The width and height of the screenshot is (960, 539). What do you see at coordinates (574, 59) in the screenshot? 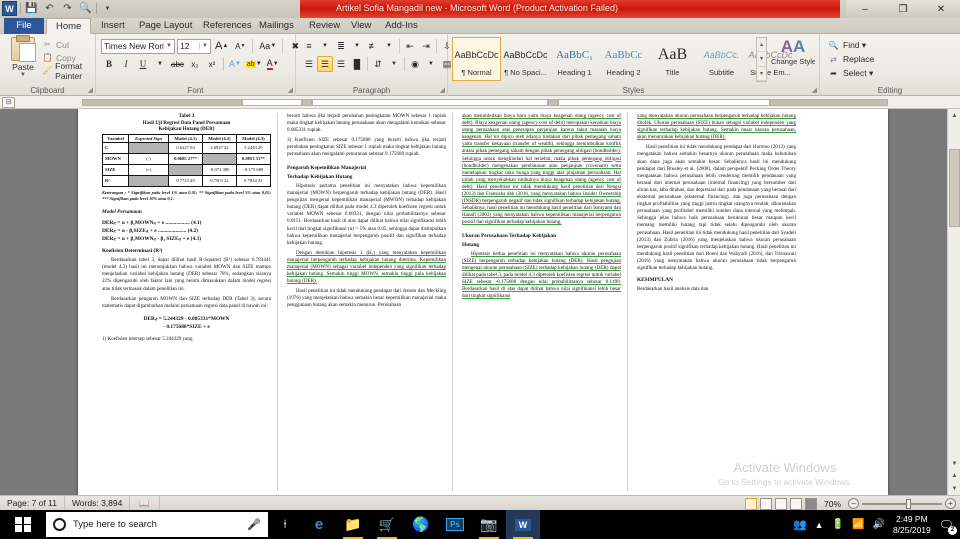
I see `style-heading-1: AaBbC₁ Heading 1` at bounding box center [574, 59].